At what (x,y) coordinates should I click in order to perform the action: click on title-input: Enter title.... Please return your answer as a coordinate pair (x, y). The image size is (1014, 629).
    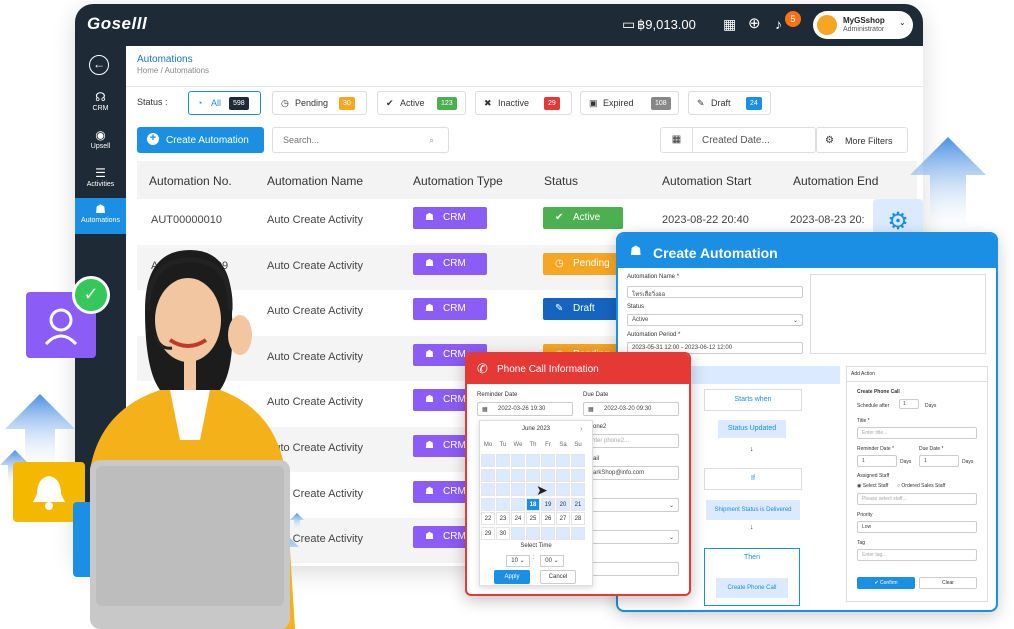
    Looking at the image, I should click on (917, 433).